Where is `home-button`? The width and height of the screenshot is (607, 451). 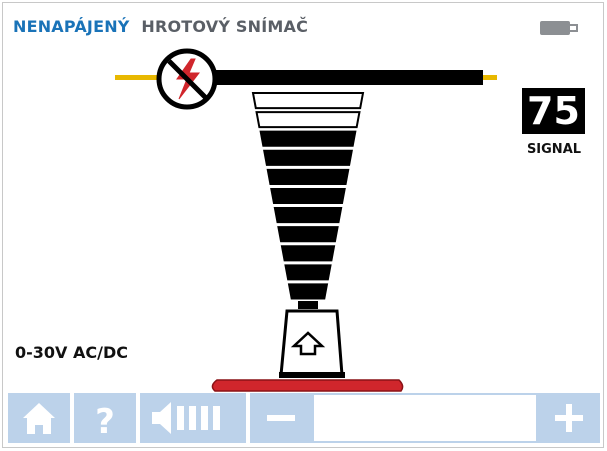
home-button is located at coordinates (39, 418).